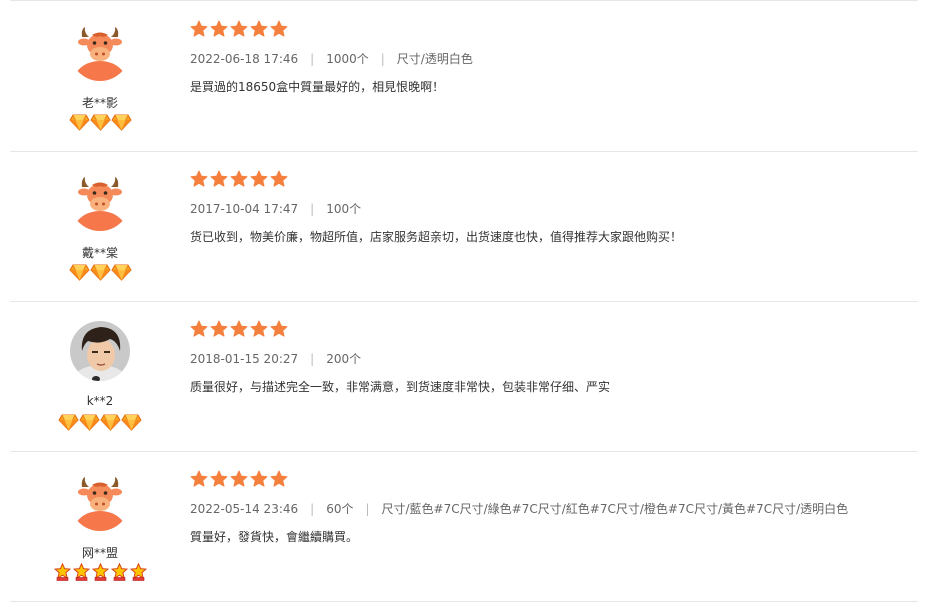  I want to click on review-meta: 2017-10-04 17:47 | 100个, so click(275, 208).